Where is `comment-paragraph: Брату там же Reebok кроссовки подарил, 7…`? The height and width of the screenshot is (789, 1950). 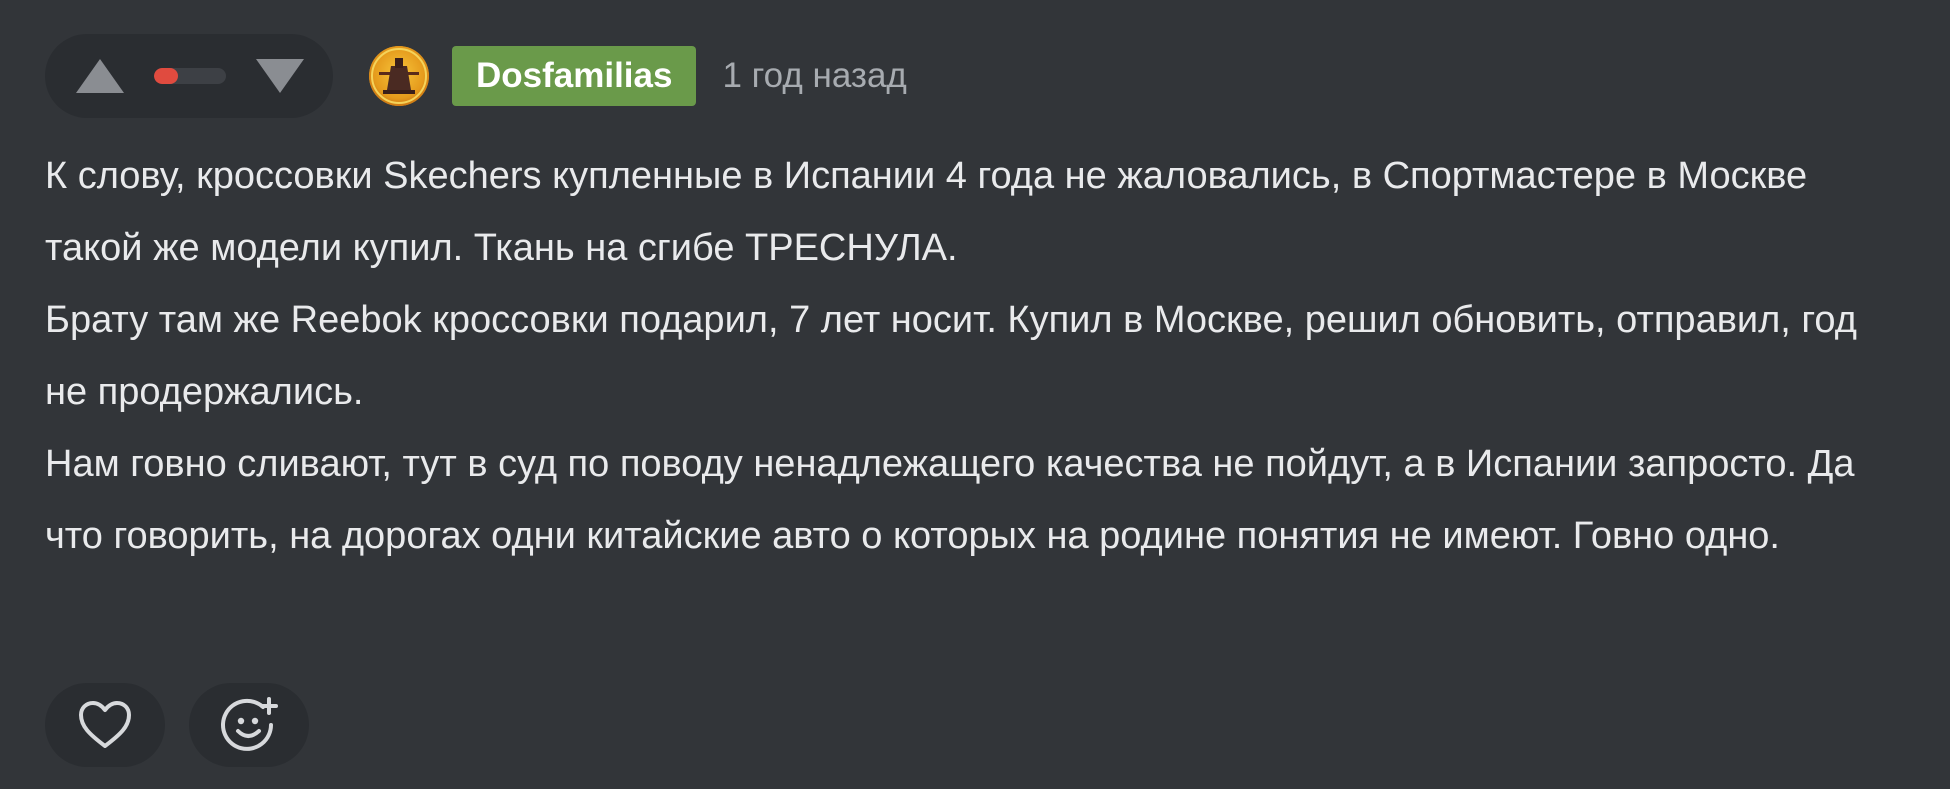
comment-paragraph: Брату там же Reebok кроссовки подарил, 7… is located at coordinates (951, 356).